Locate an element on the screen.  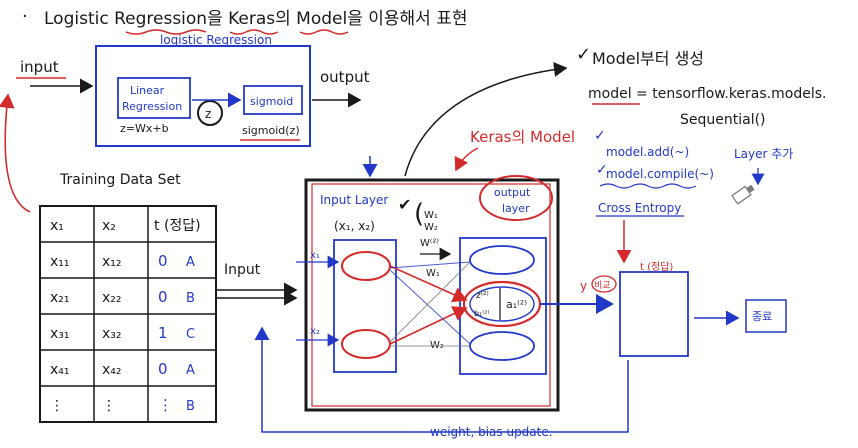
finish-label: 종료 is located at coordinates (762, 316).